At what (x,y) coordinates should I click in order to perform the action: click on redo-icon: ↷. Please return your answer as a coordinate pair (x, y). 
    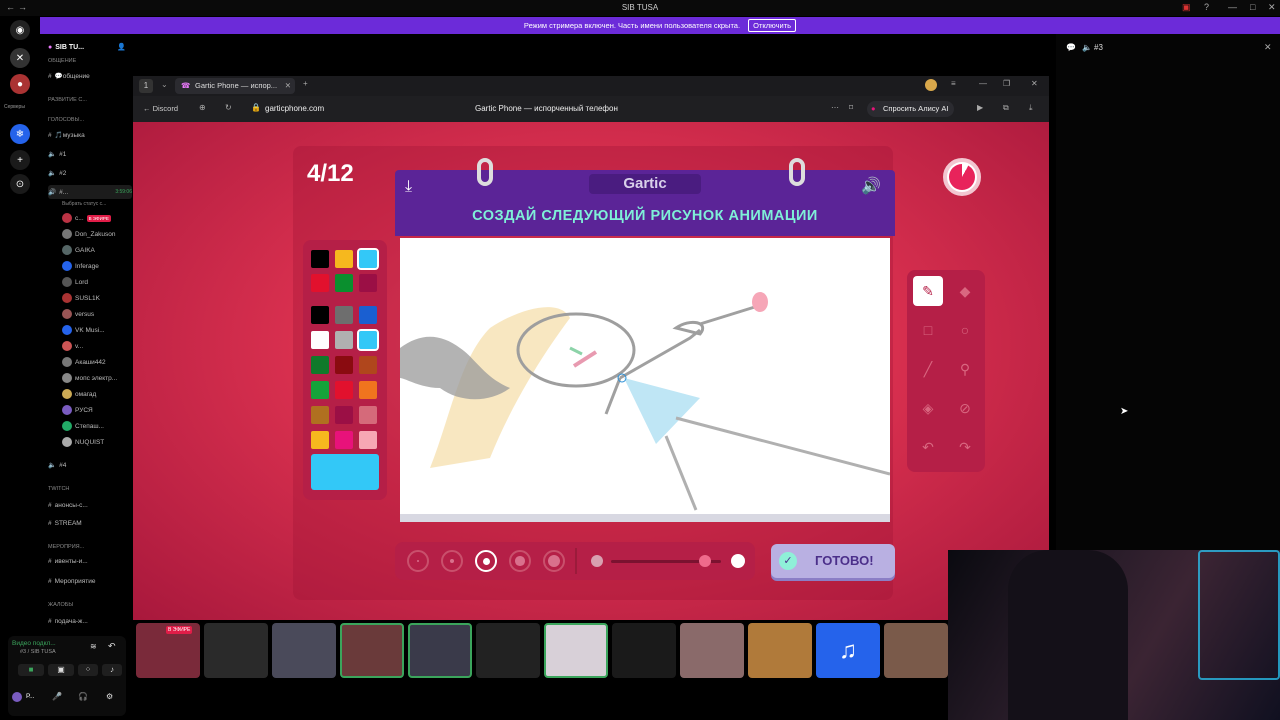
    Looking at the image, I should click on (965, 447).